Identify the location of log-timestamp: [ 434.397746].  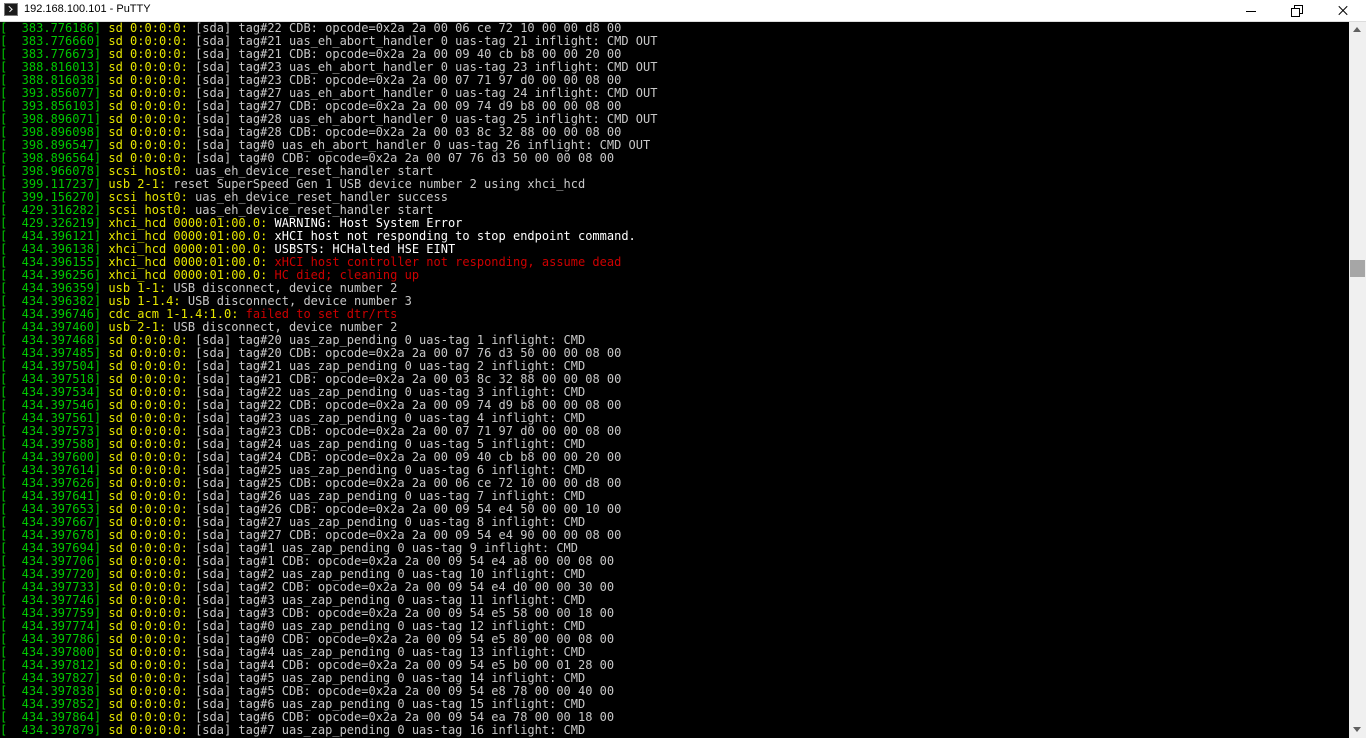
(54, 600).